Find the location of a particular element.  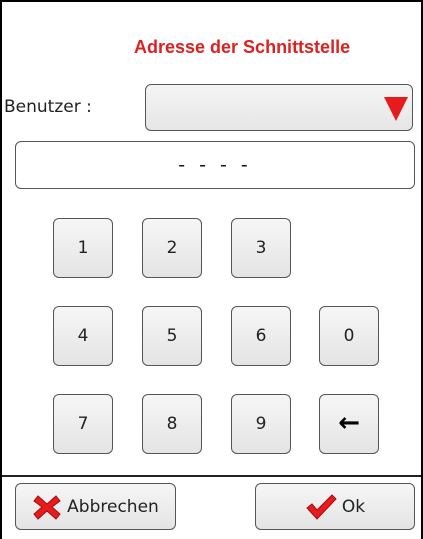

red-checkmark-icon is located at coordinates (321, 506).